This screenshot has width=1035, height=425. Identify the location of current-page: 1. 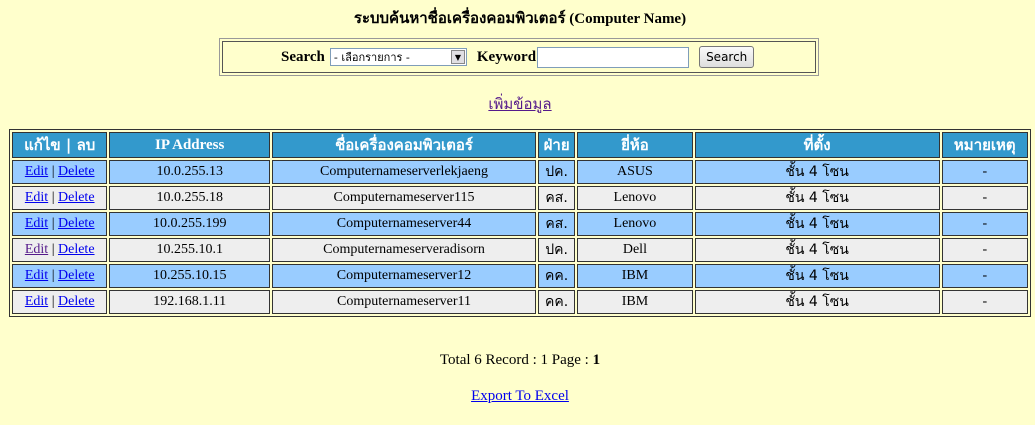
(596, 360).